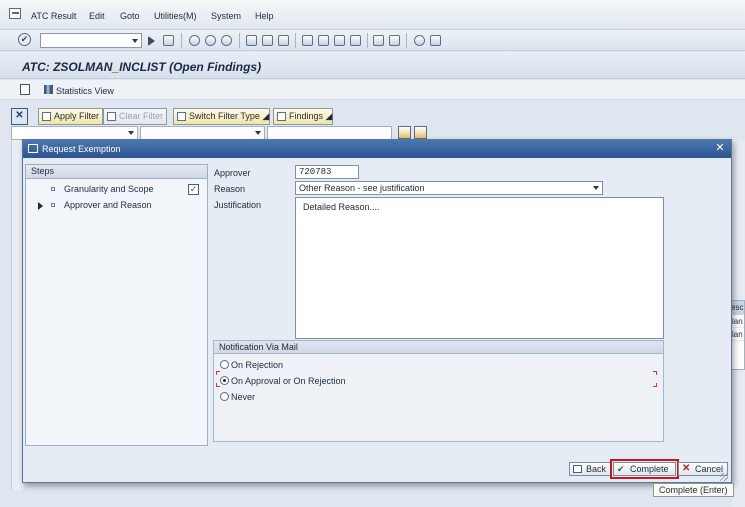 This screenshot has height=507, width=745. I want to click on back-arrow-icon, so click(151, 41).